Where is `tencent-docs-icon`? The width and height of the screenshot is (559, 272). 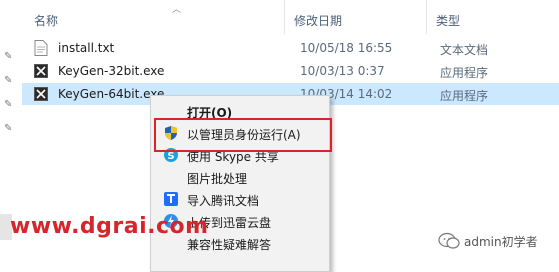
tencent-docs-icon is located at coordinates (171, 199).